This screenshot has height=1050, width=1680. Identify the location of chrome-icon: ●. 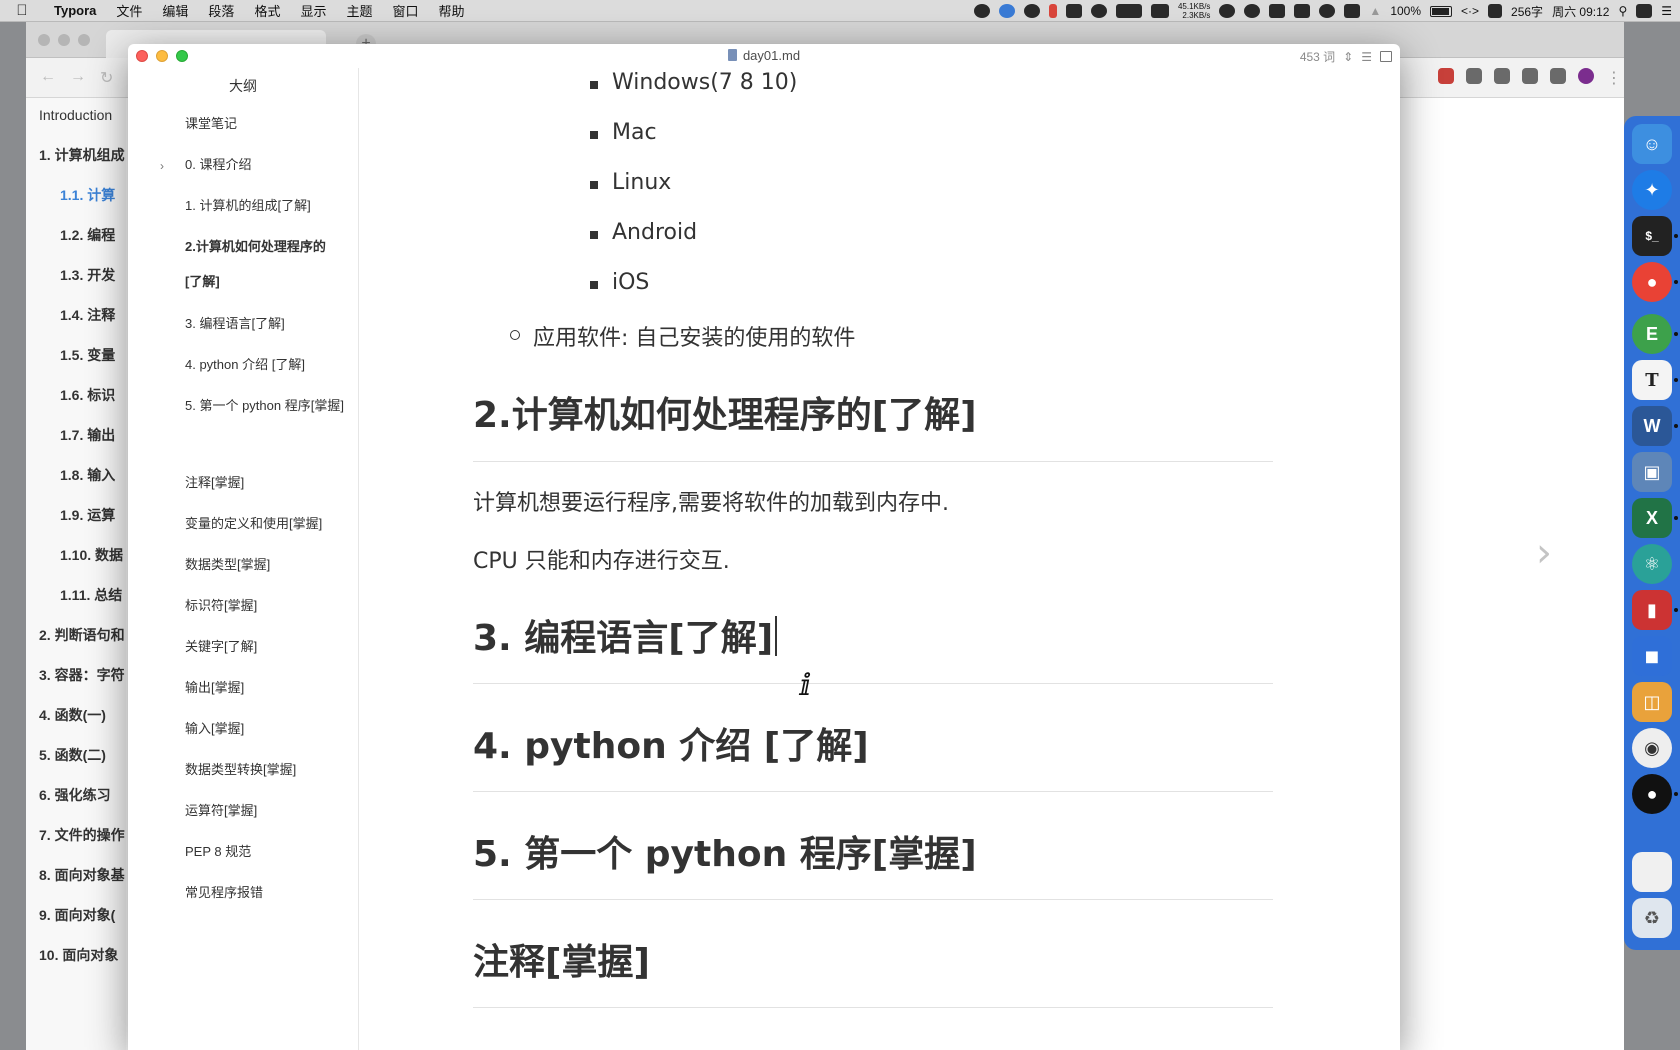
(1652, 282).